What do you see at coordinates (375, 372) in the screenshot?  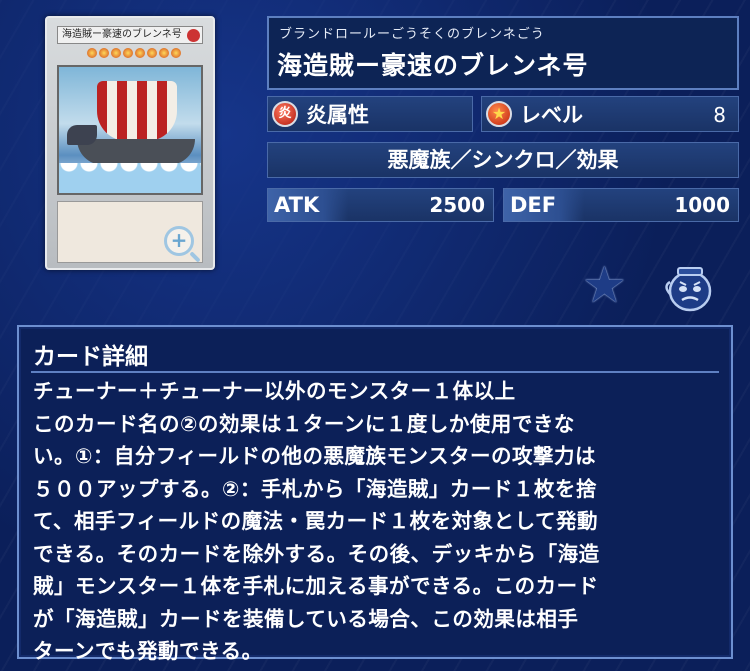 I see `divider` at bounding box center [375, 372].